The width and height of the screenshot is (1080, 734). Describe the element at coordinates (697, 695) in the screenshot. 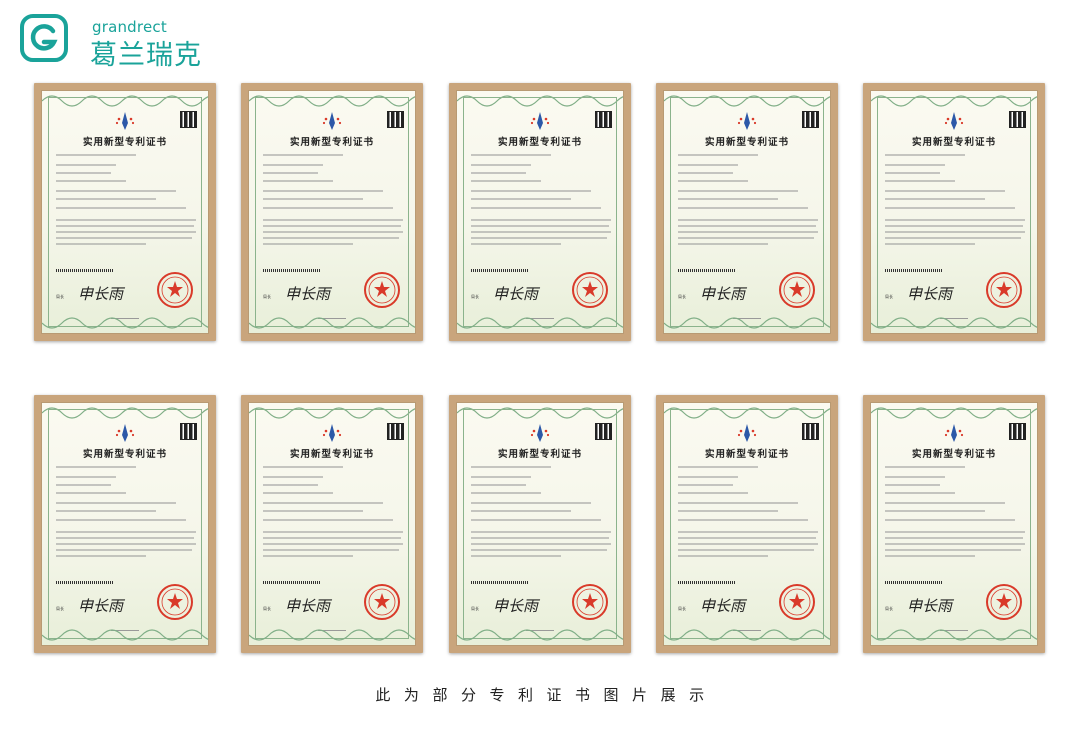

I see `caption-char: 示` at that location.